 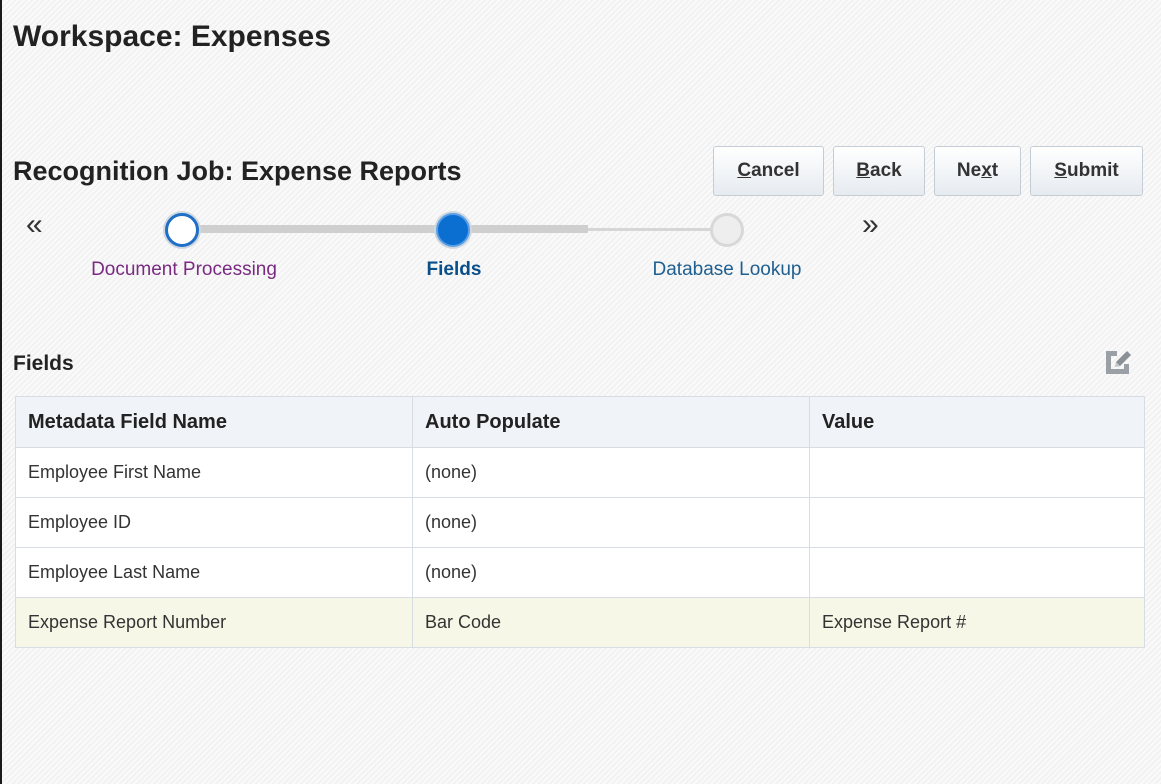 What do you see at coordinates (986, 170) in the screenshot?
I see `next-accelerator: x` at bounding box center [986, 170].